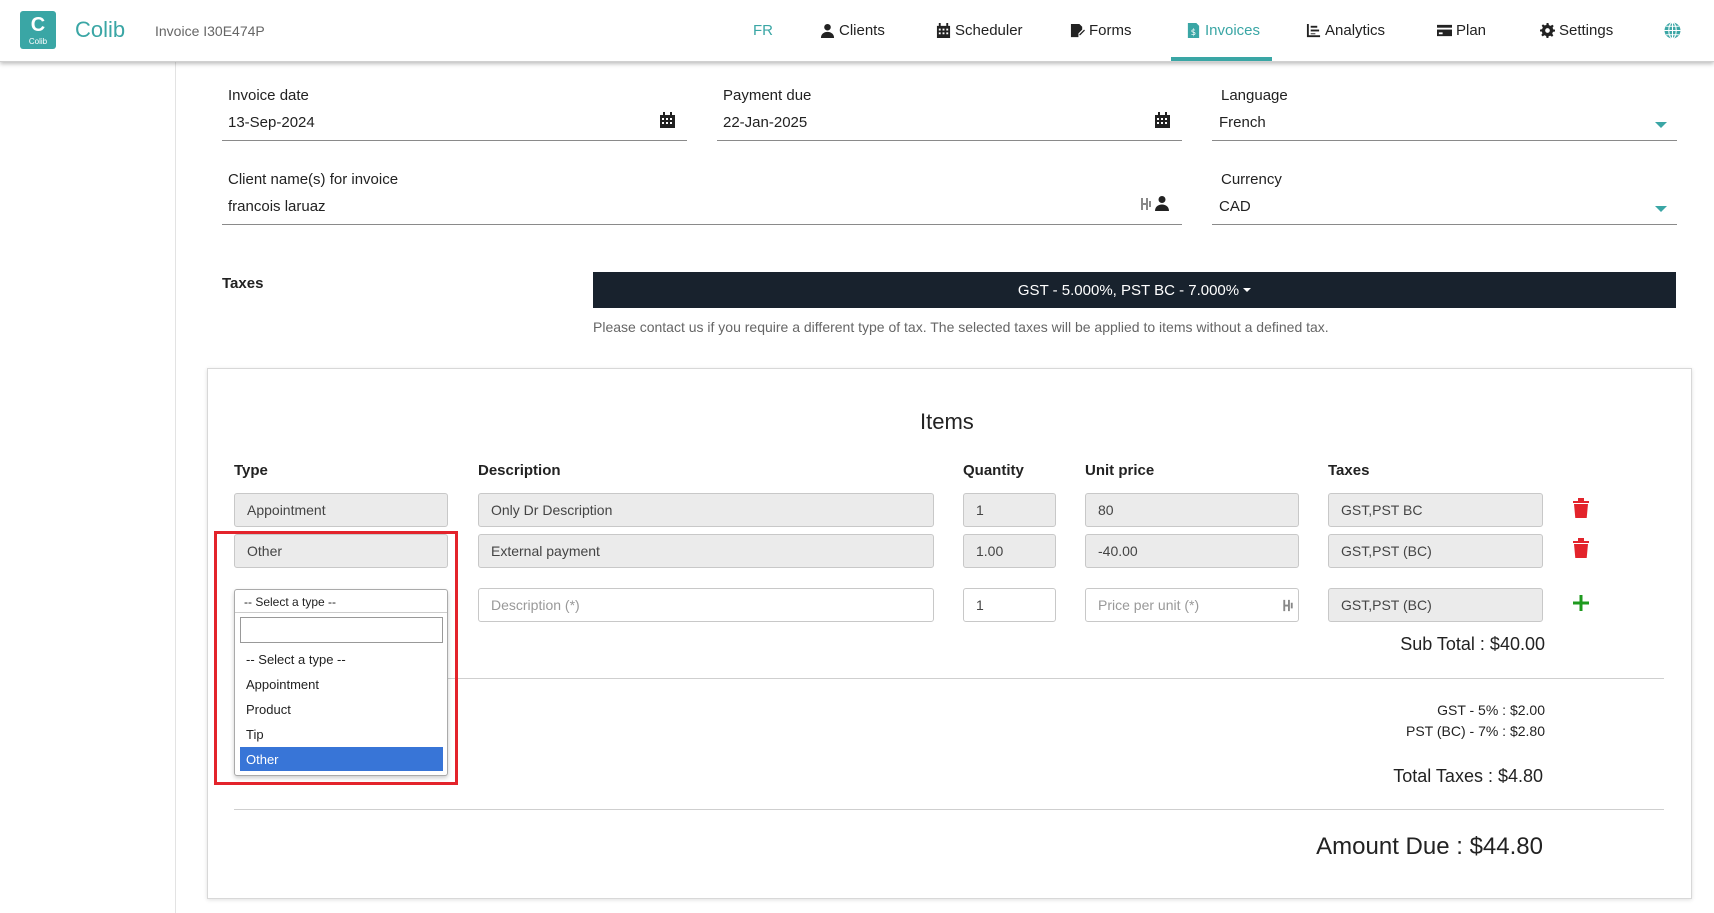 This screenshot has height=913, width=1714. I want to click on credit-card-icon, so click(1444, 30).